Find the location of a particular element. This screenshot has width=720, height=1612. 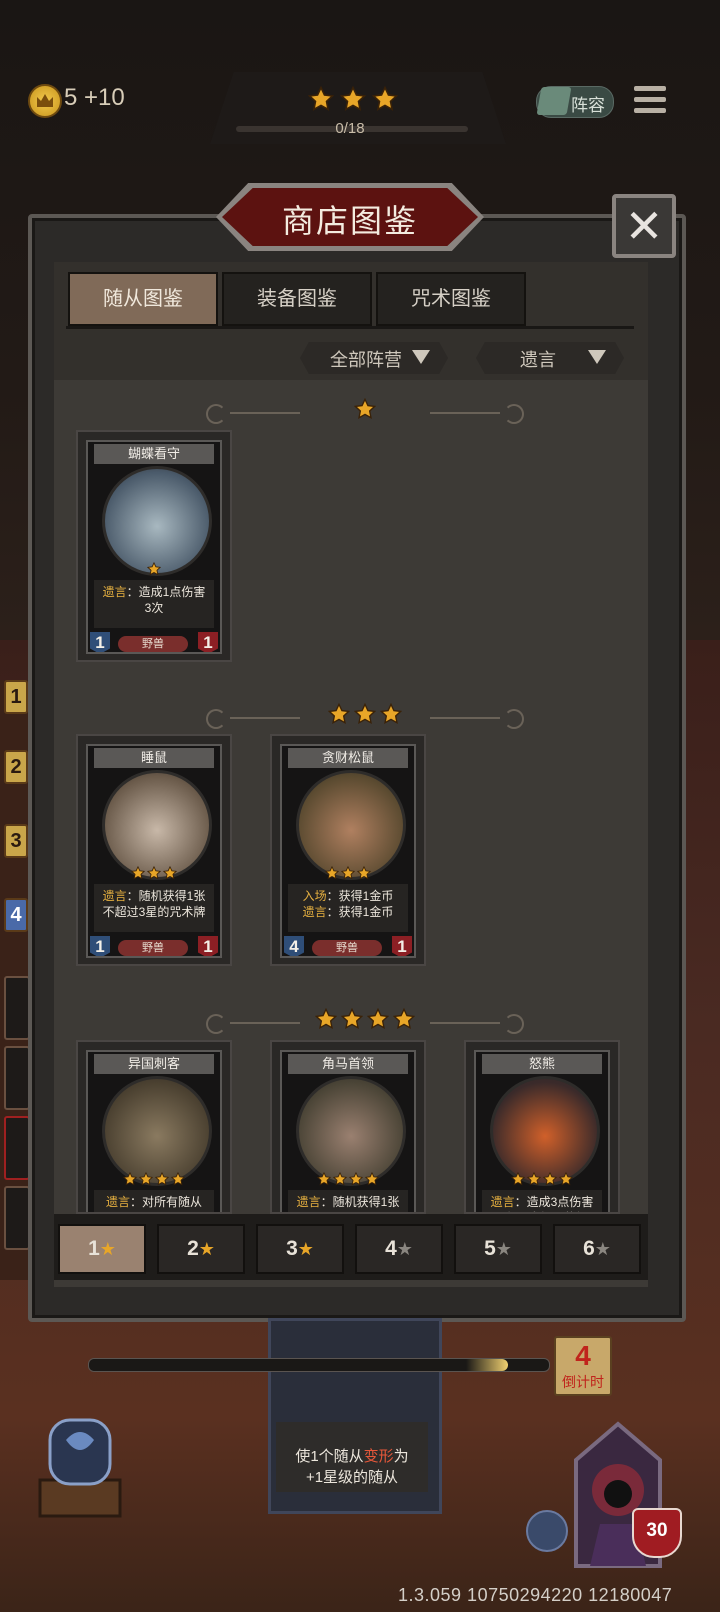

attack-value: 1 is located at coordinates (100, 946).